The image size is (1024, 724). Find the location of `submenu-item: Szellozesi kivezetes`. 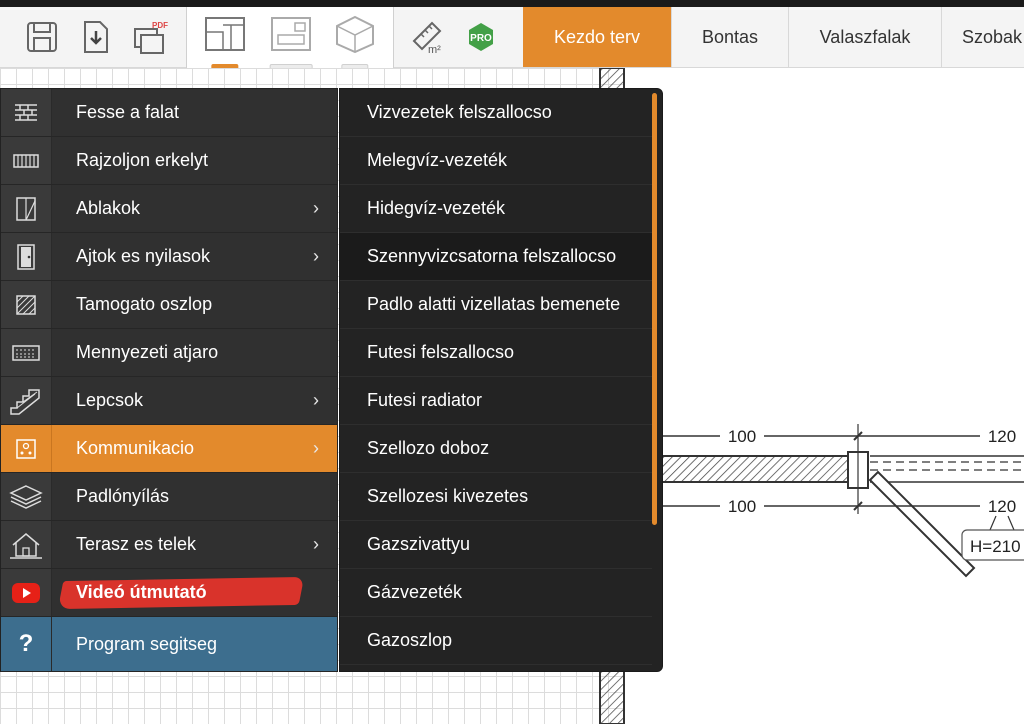

submenu-item: Szellozesi kivezetes is located at coordinates (496, 497).